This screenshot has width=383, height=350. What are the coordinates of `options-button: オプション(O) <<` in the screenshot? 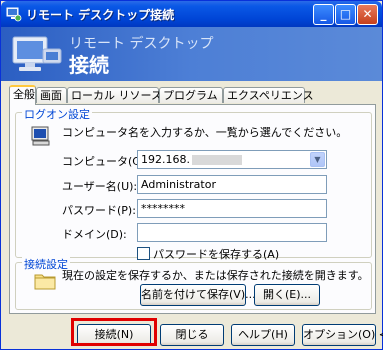 It's located at (342, 335).